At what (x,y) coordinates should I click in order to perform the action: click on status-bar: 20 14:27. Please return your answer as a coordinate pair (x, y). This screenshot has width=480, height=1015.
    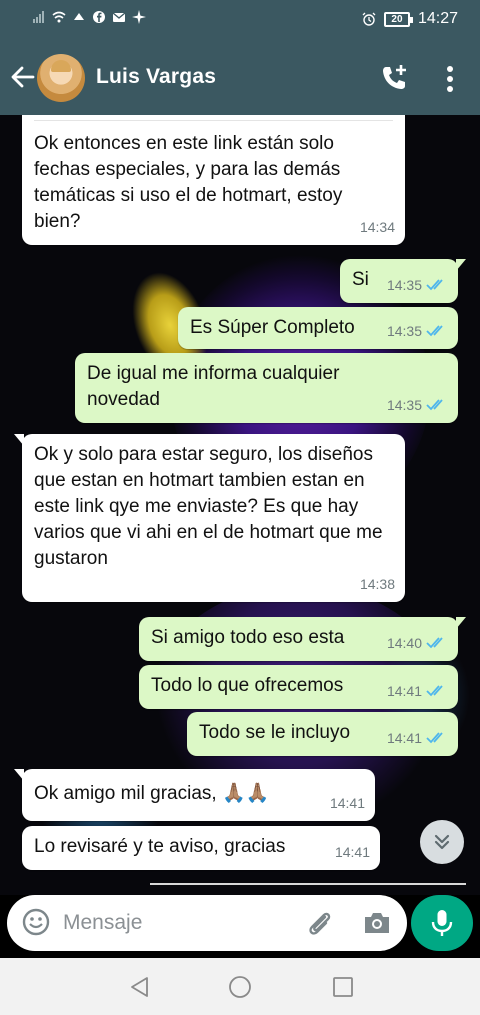
    Looking at the image, I should click on (240, 20).